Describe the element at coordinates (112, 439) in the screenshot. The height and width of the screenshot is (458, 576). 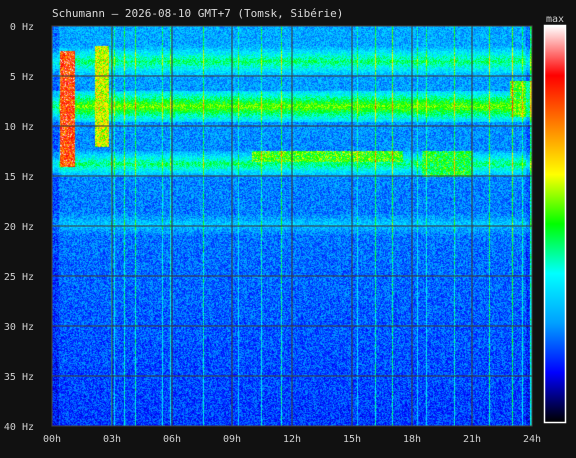
I see `x-tick-label: 03h` at that location.